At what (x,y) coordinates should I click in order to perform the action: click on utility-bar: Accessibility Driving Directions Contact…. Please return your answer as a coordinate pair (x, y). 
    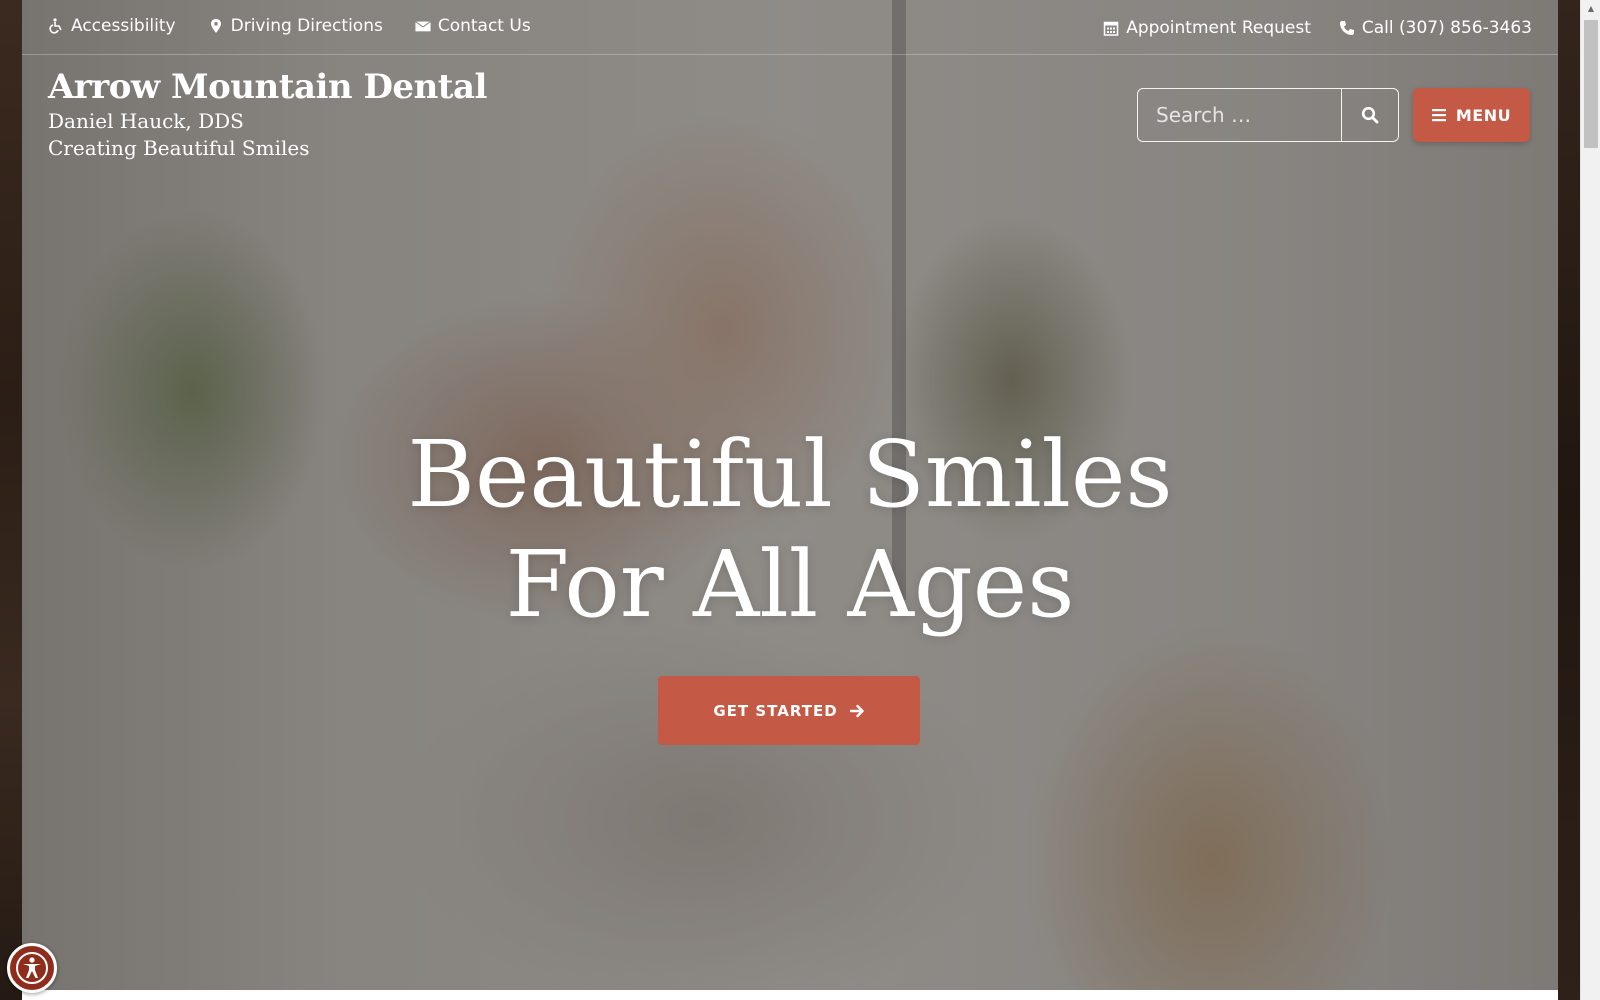
    Looking at the image, I should click on (790, 27).